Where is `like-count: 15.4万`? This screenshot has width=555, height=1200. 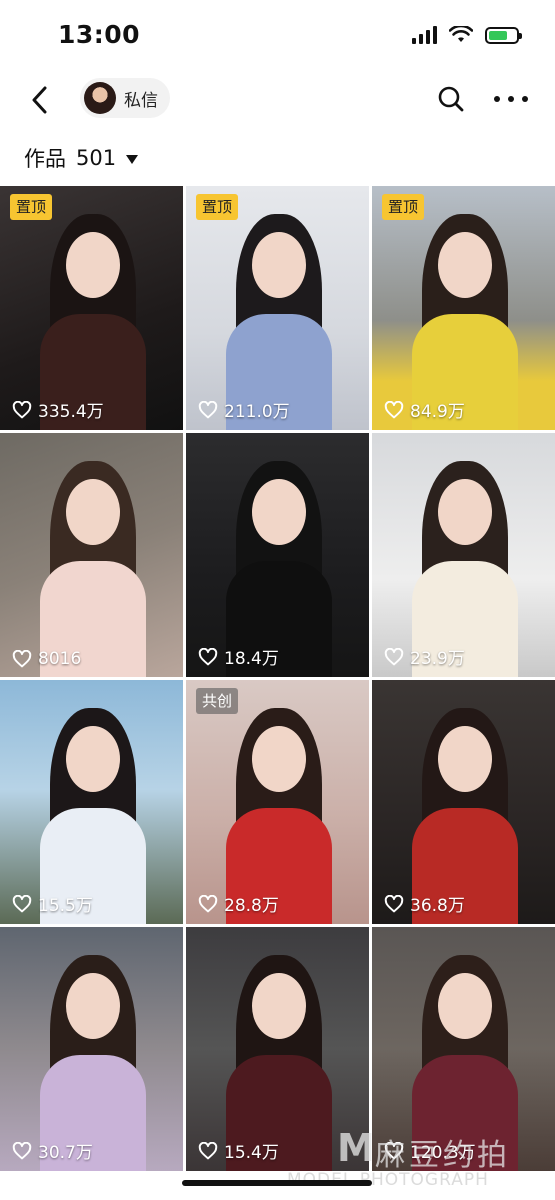 like-count: 15.4万 is located at coordinates (238, 1150).